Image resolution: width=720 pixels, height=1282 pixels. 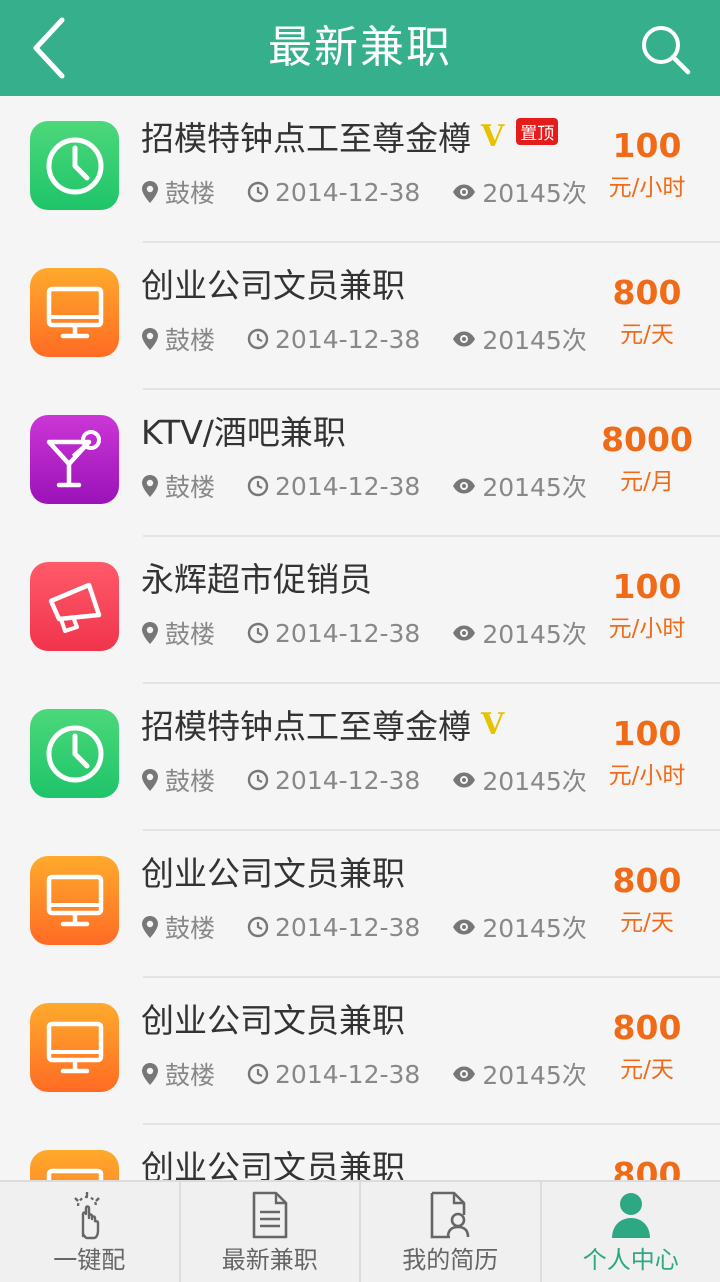 I want to click on job-pay: 8000元/月, so click(x=647, y=462).